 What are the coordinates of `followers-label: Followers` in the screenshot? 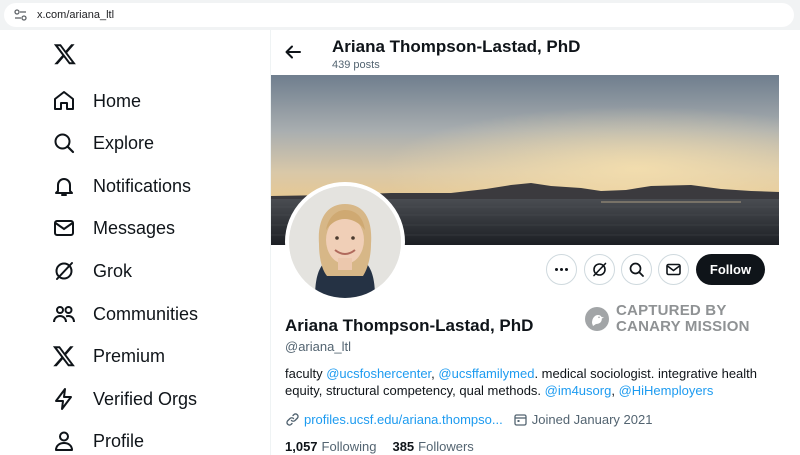 It's located at (446, 446).